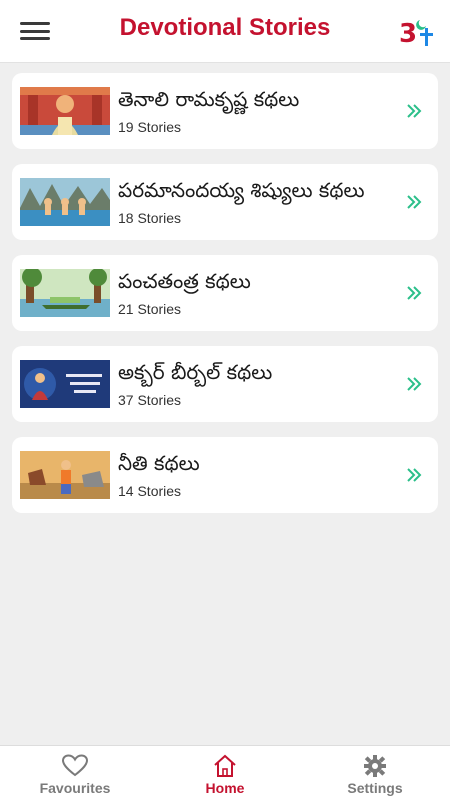  Describe the element at coordinates (150, 491) in the screenshot. I see `story-count: 14 Stories` at that location.